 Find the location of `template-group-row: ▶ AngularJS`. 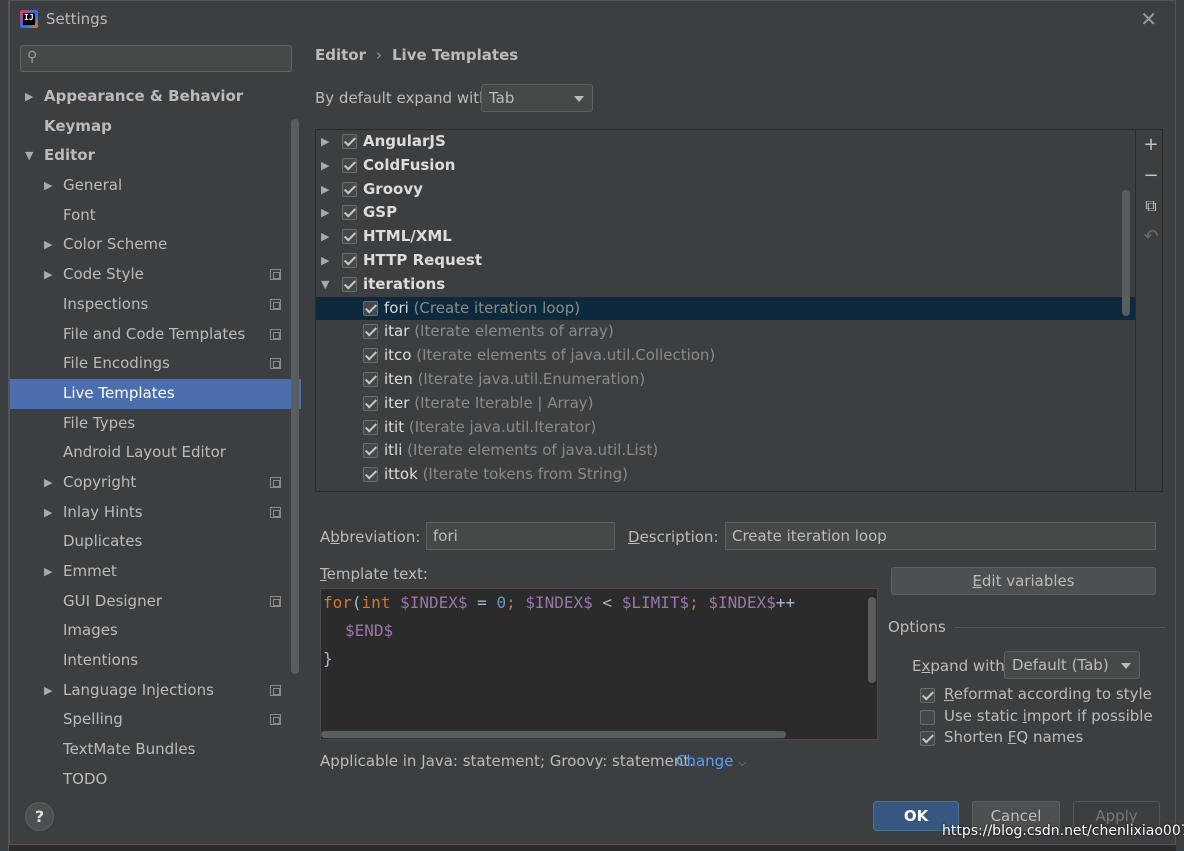

template-group-row: ▶ AngularJS is located at coordinates (725, 142).